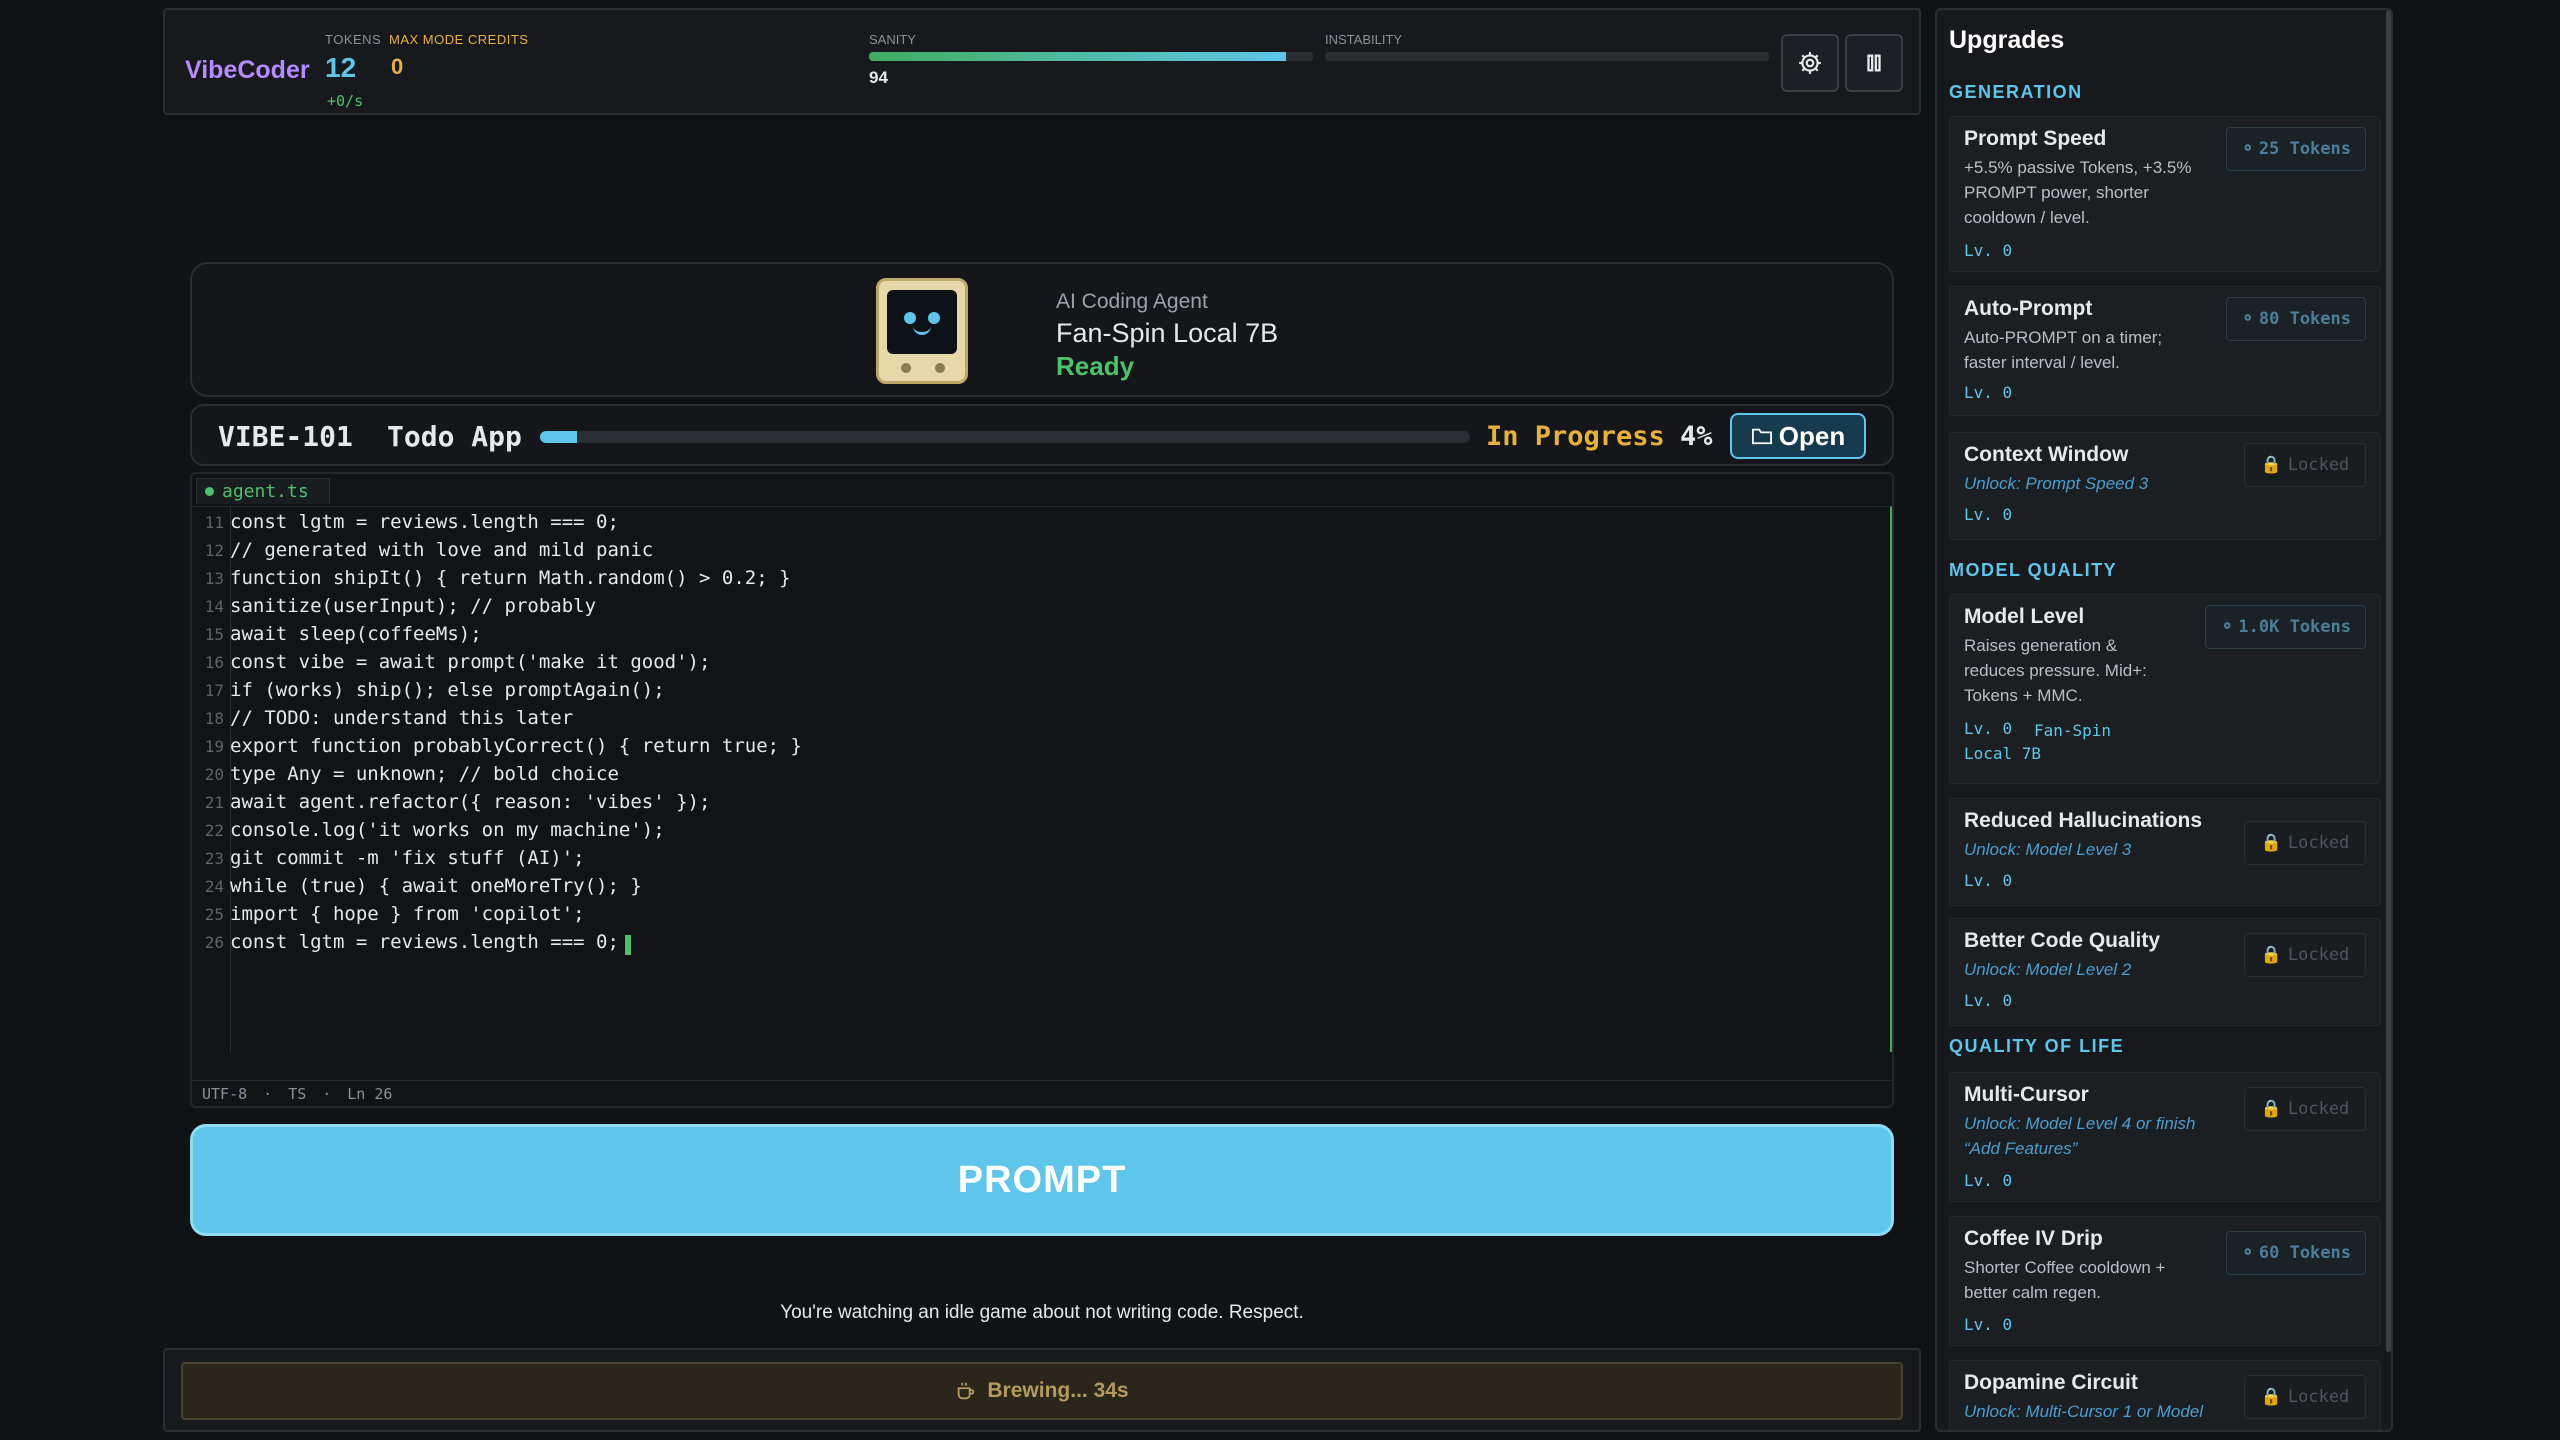 This screenshot has width=2560, height=1440. What do you see at coordinates (214, 578) in the screenshot?
I see `line-number: 13` at bounding box center [214, 578].